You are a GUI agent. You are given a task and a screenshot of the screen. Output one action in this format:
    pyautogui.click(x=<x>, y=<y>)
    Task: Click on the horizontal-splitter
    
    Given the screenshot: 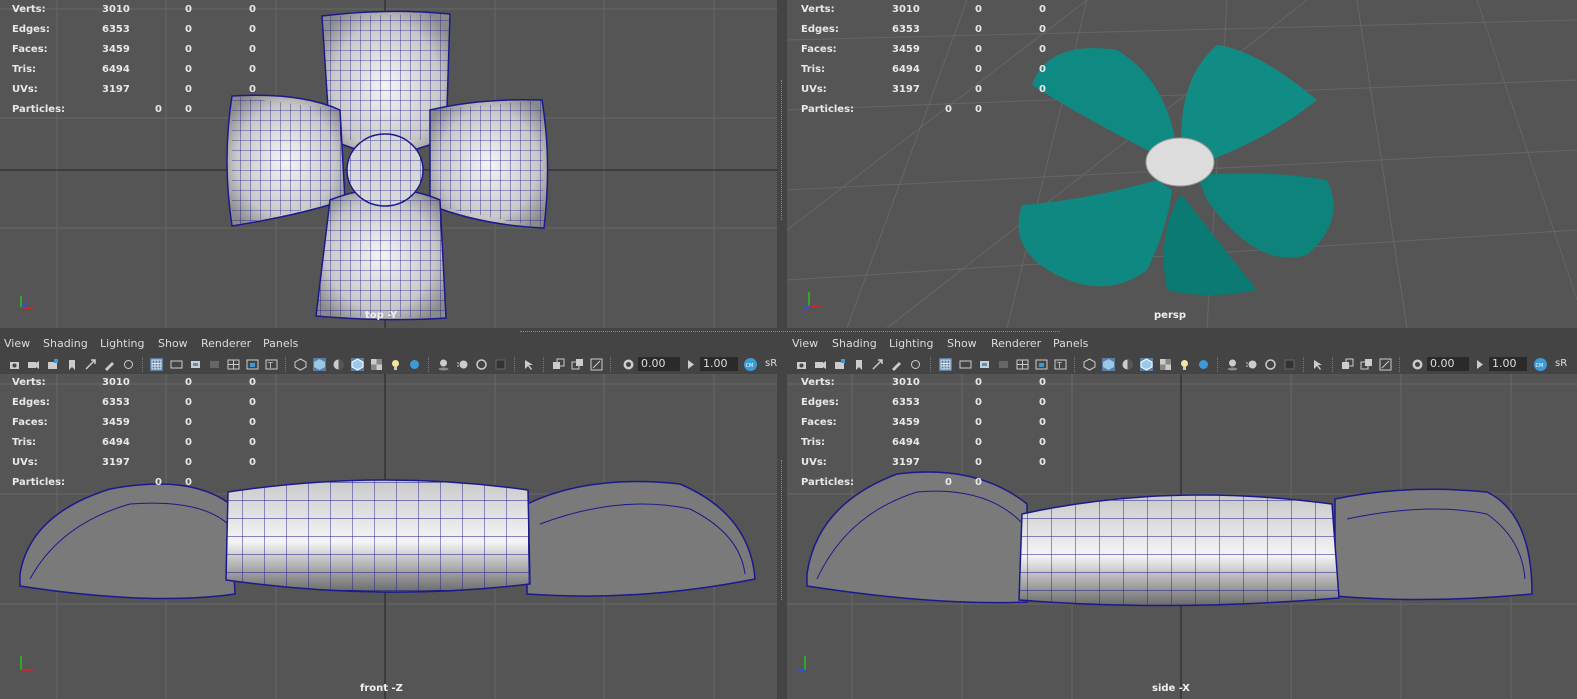 What is the action you would take?
    pyautogui.click(x=788, y=331)
    